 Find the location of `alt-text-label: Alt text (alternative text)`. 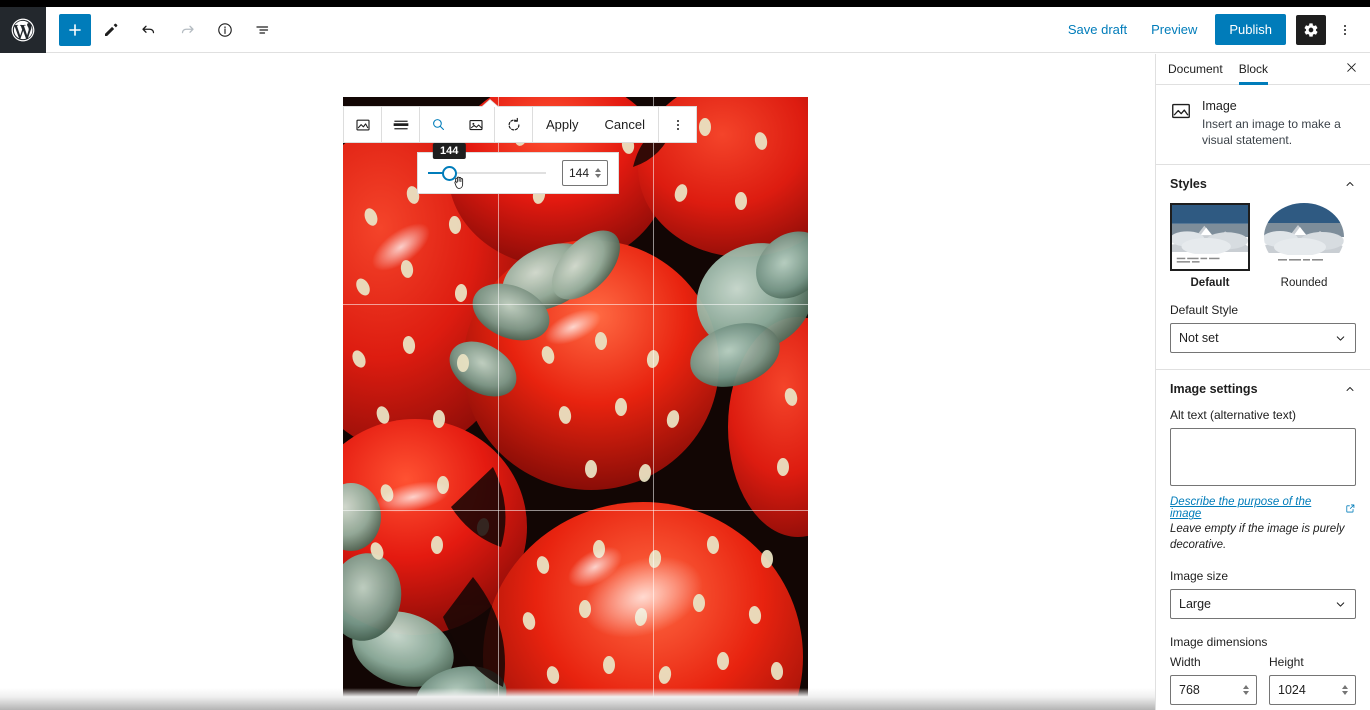

alt-text-label: Alt text (alternative text) is located at coordinates (1233, 415).